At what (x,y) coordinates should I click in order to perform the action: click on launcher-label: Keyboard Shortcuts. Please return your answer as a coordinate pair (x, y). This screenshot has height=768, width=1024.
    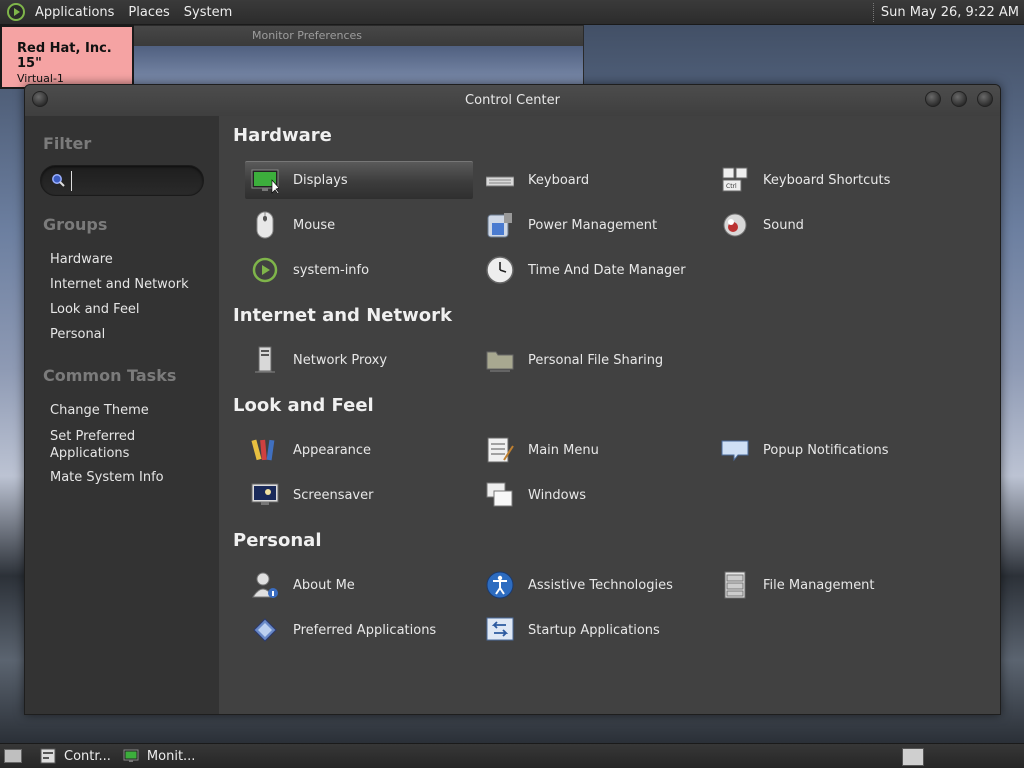
    Looking at the image, I should click on (827, 180).